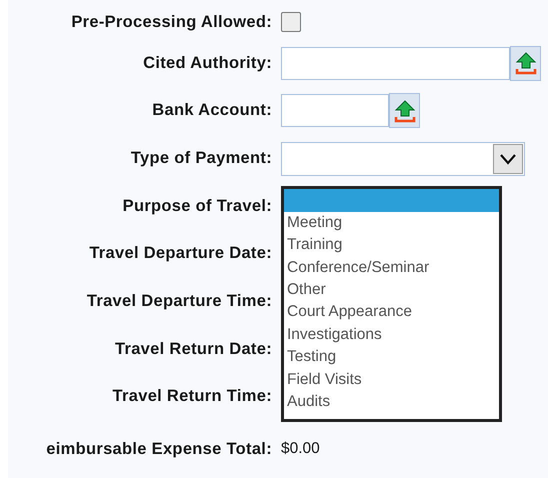 The height and width of the screenshot is (478, 548). Describe the element at coordinates (180, 254) in the screenshot. I see `field-label: Travel Departure Date:` at that location.